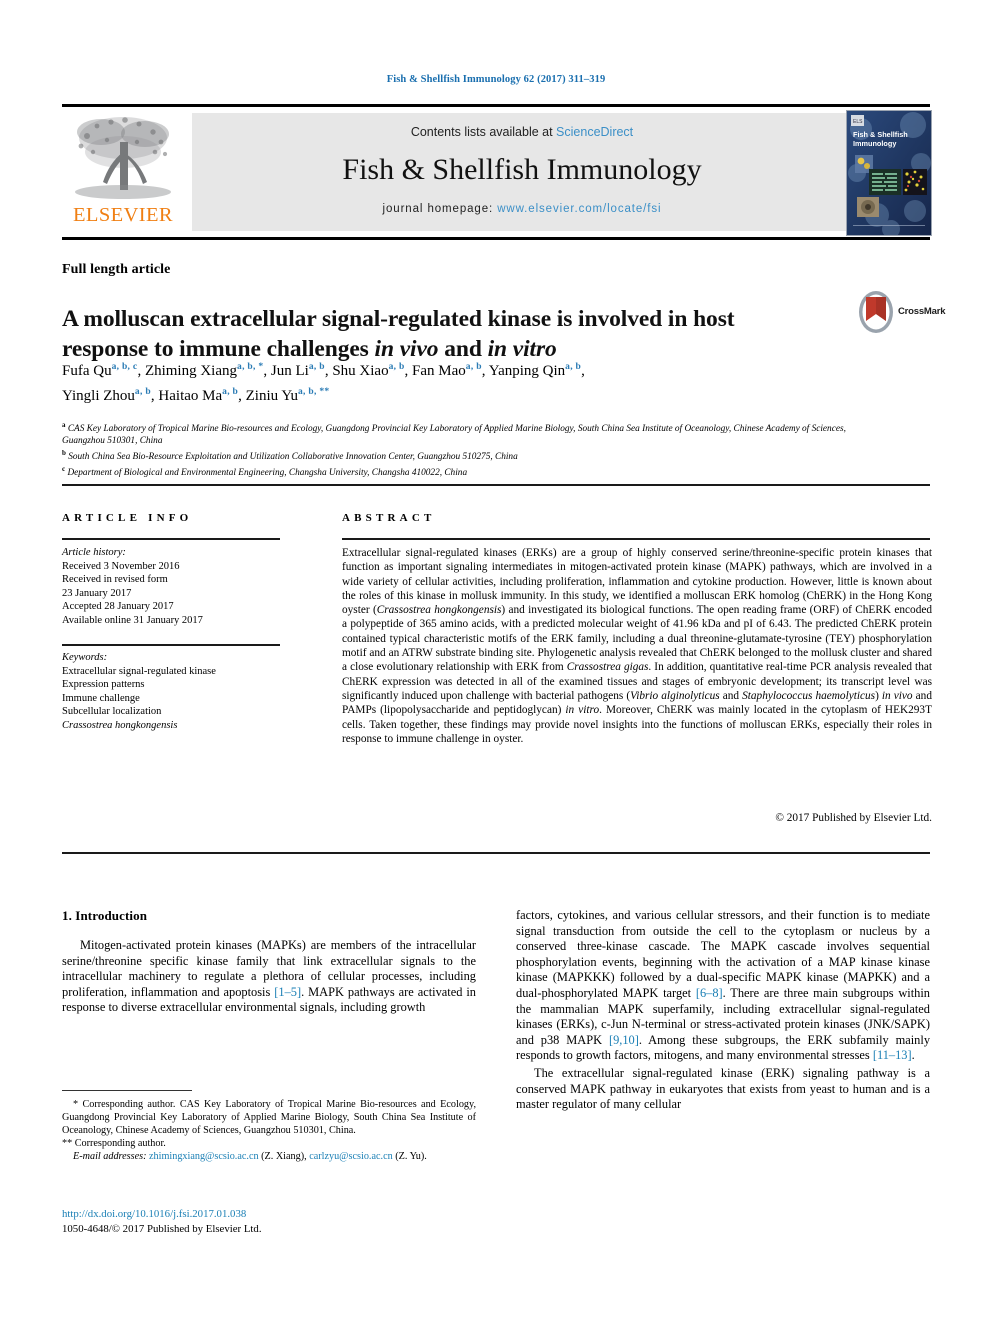  What do you see at coordinates (123, 215) in the screenshot?
I see `elsevier-wordmark: ELSEVIER` at bounding box center [123, 215].